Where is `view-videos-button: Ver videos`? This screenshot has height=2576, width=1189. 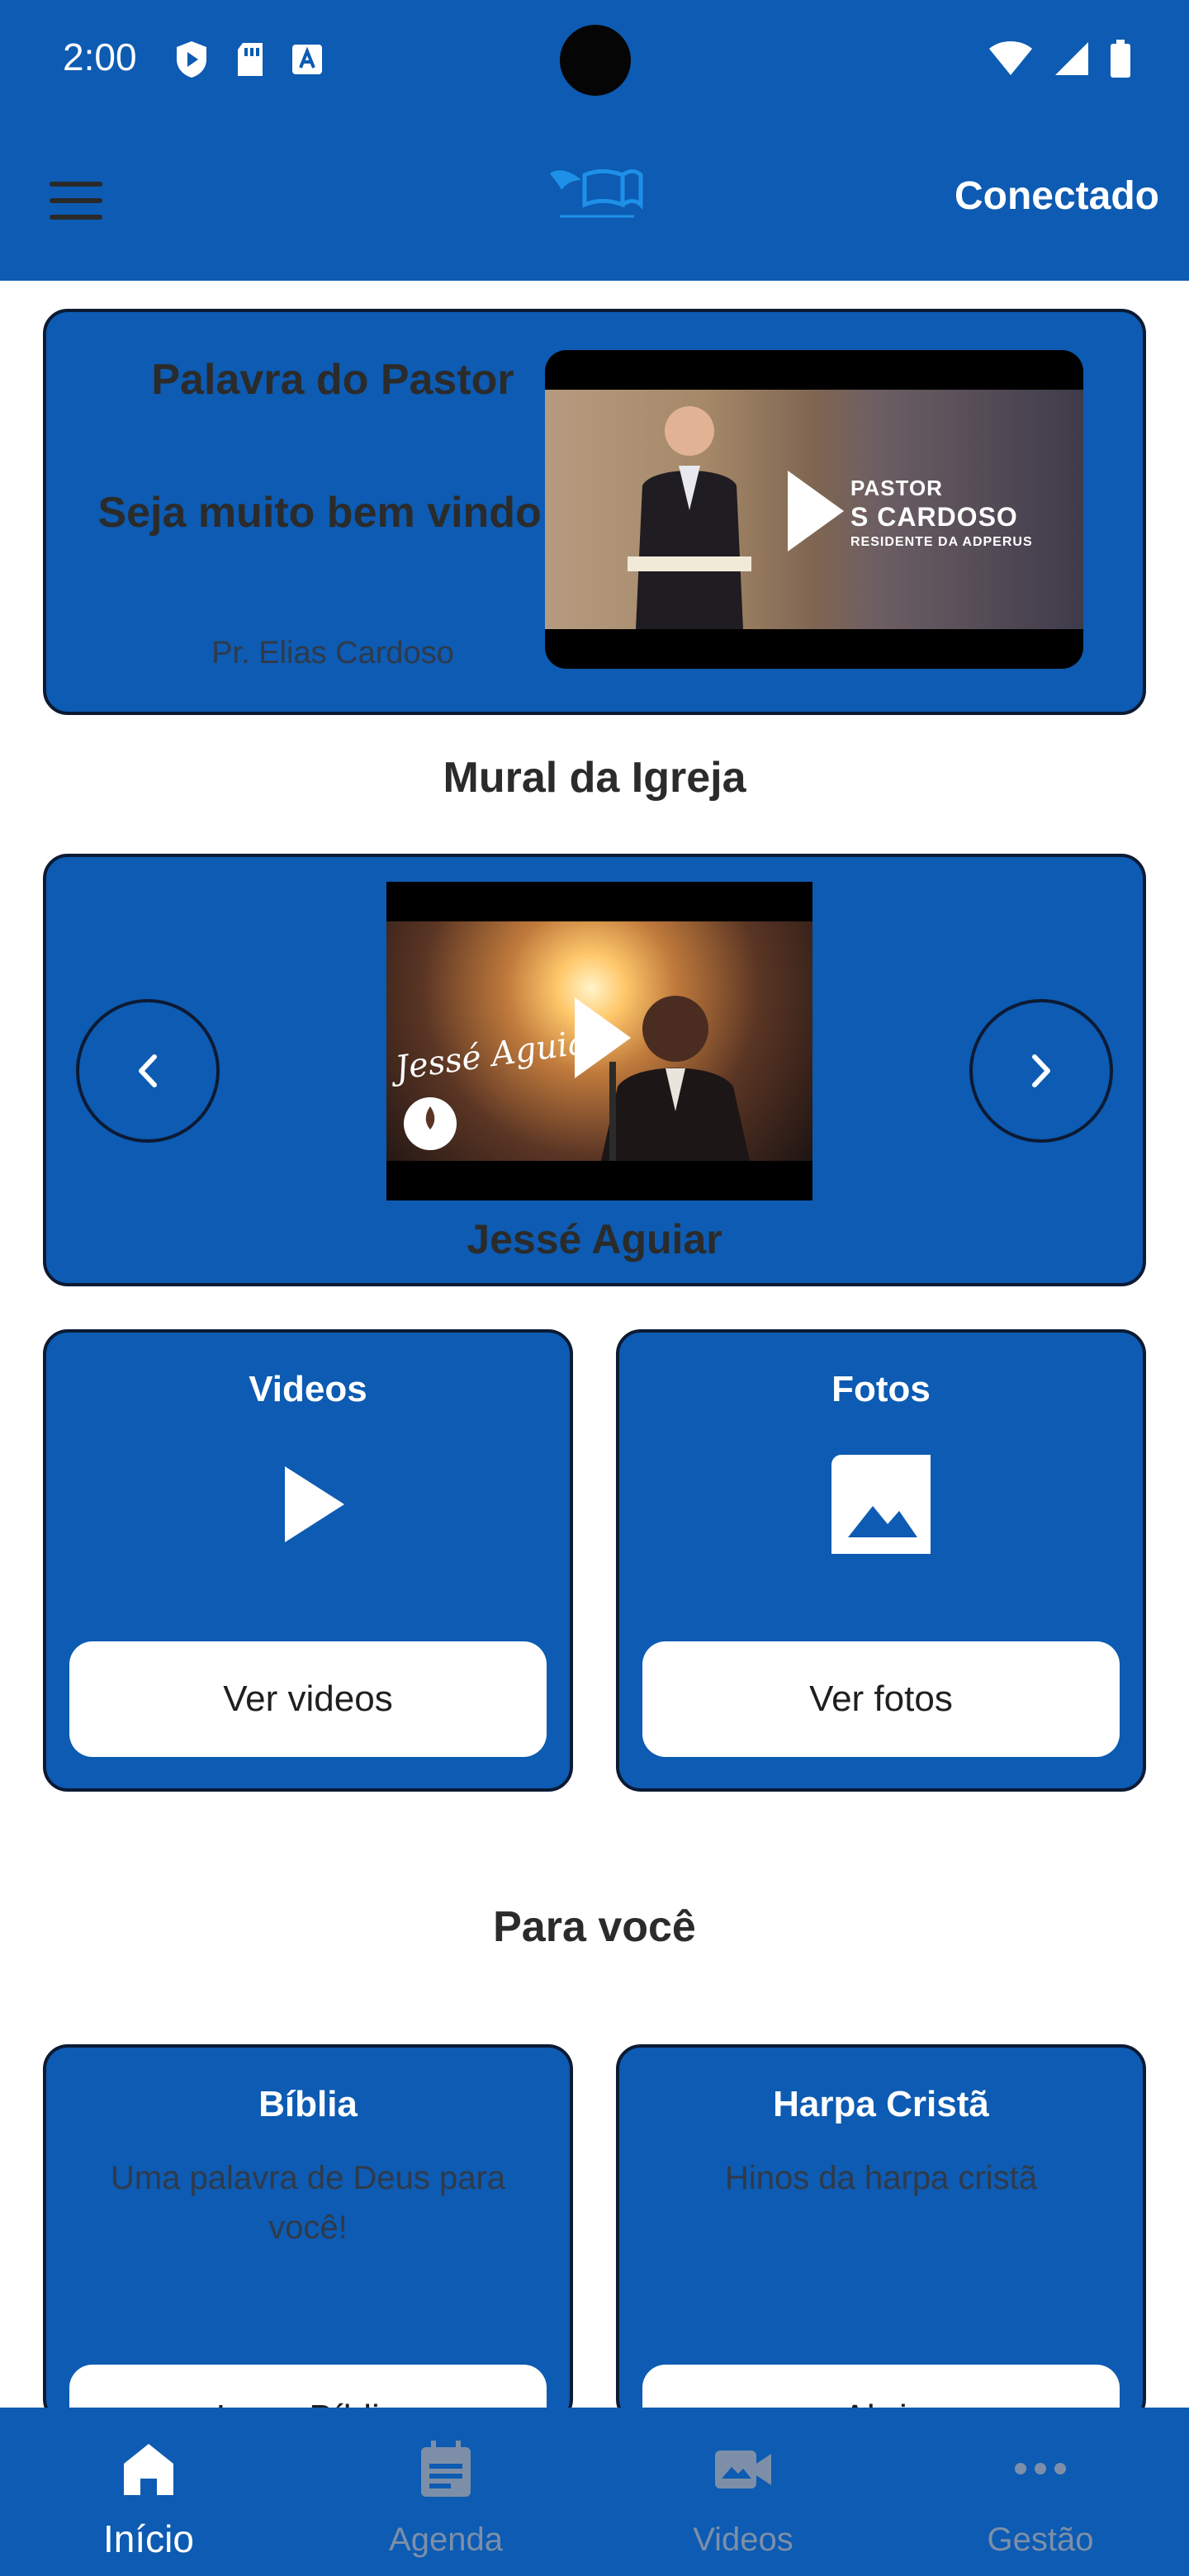
view-videos-button: Ver videos is located at coordinates (308, 1699).